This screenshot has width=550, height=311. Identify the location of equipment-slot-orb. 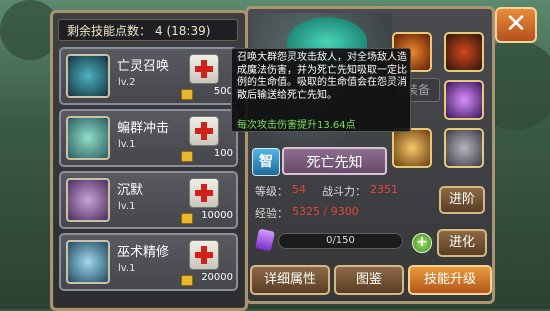
(464, 100).